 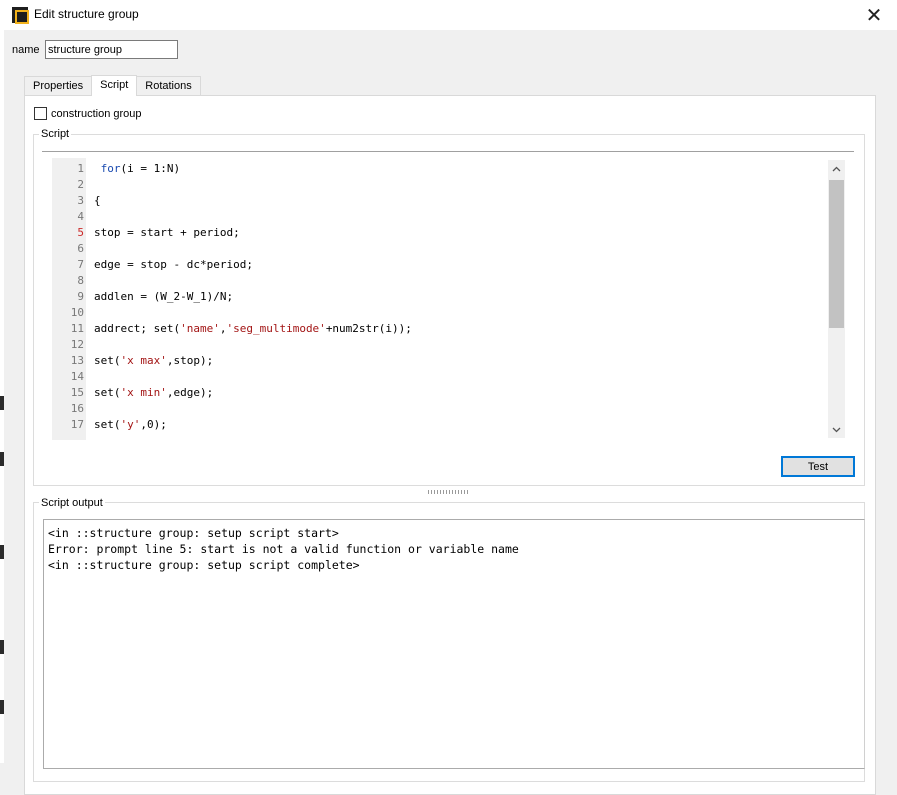 I want to click on code-string: 'x max', so click(x=143, y=360).